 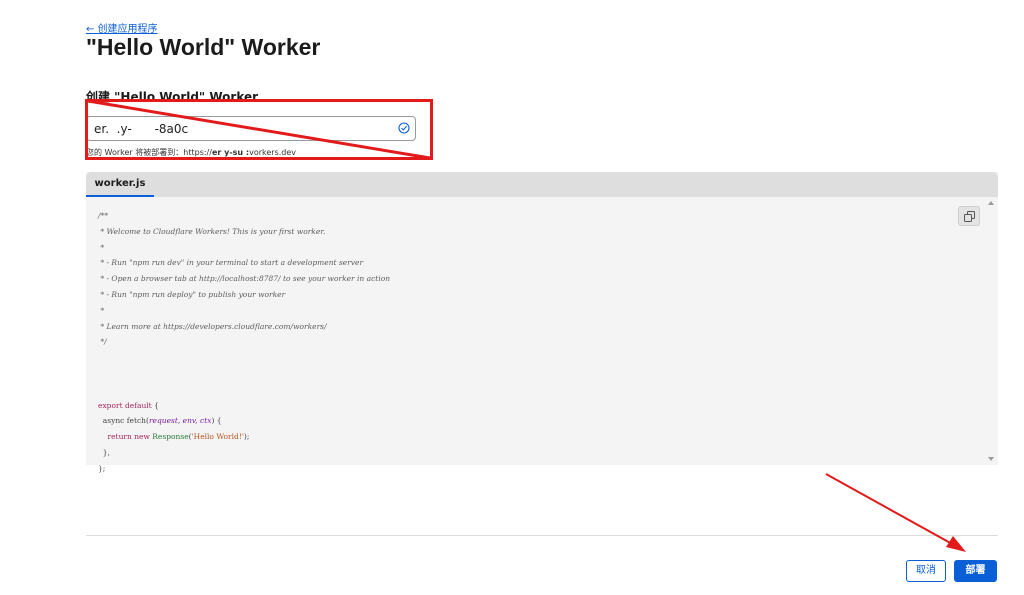 What do you see at coordinates (251, 128) in the screenshot?
I see `worker-name-input` at bounding box center [251, 128].